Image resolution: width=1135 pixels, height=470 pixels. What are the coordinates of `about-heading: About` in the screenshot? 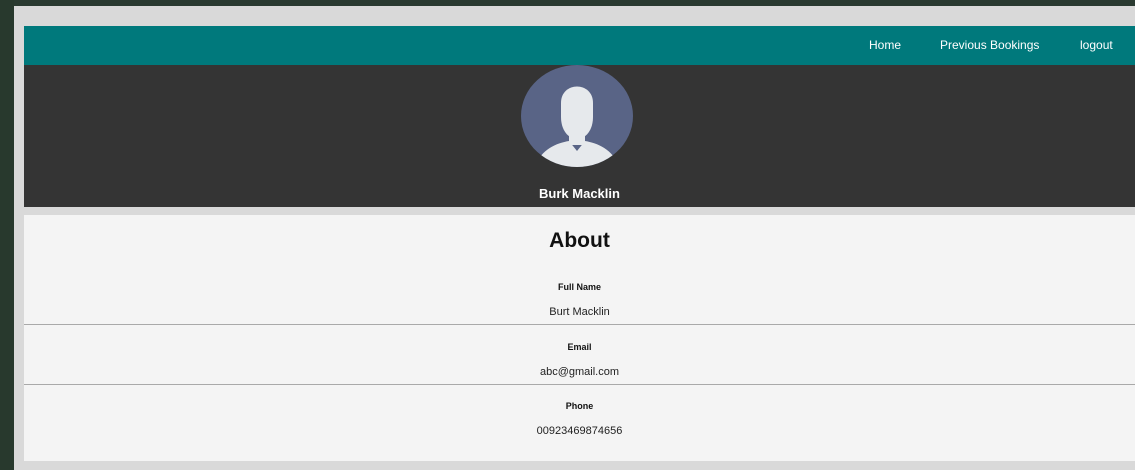 It's located at (579, 240).